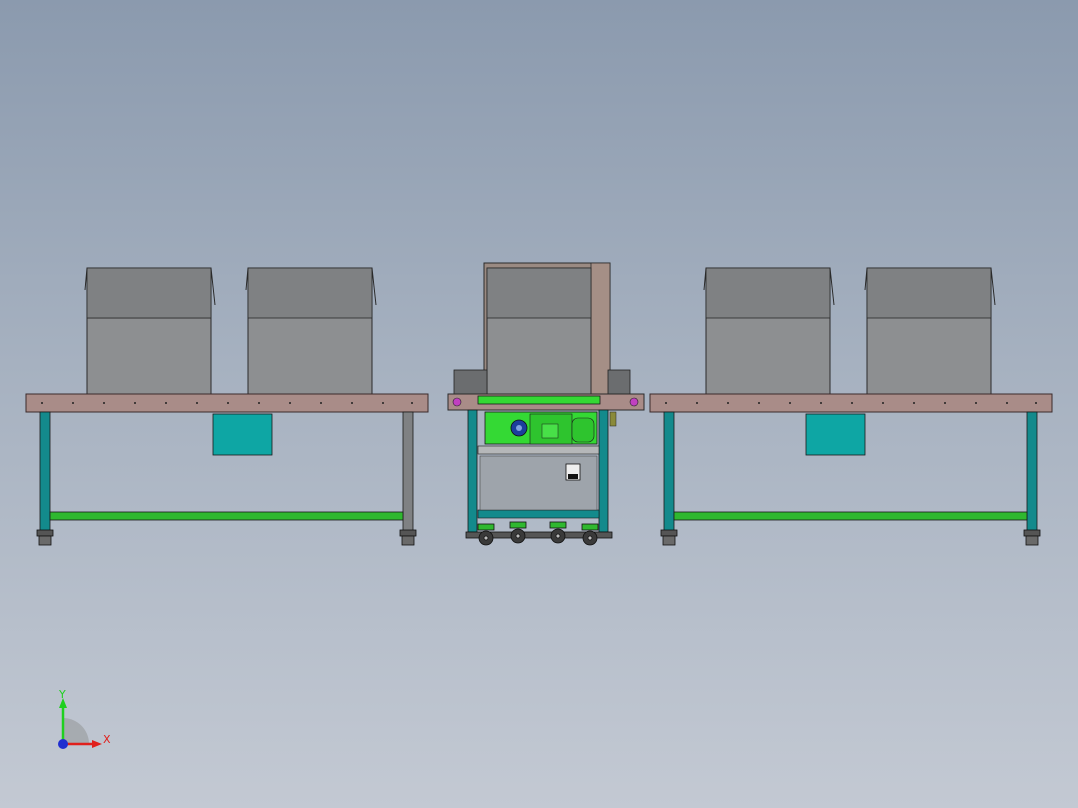  What do you see at coordinates (470, 382) in the screenshot?
I see `left-side-guide` at bounding box center [470, 382].